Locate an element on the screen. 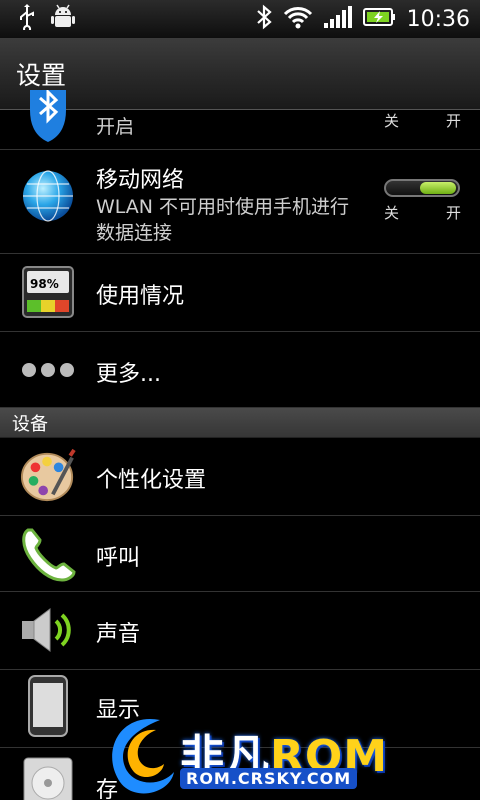 This screenshot has width=480, height=800. bluetooth-status: 开启 is located at coordinates (115, 127).